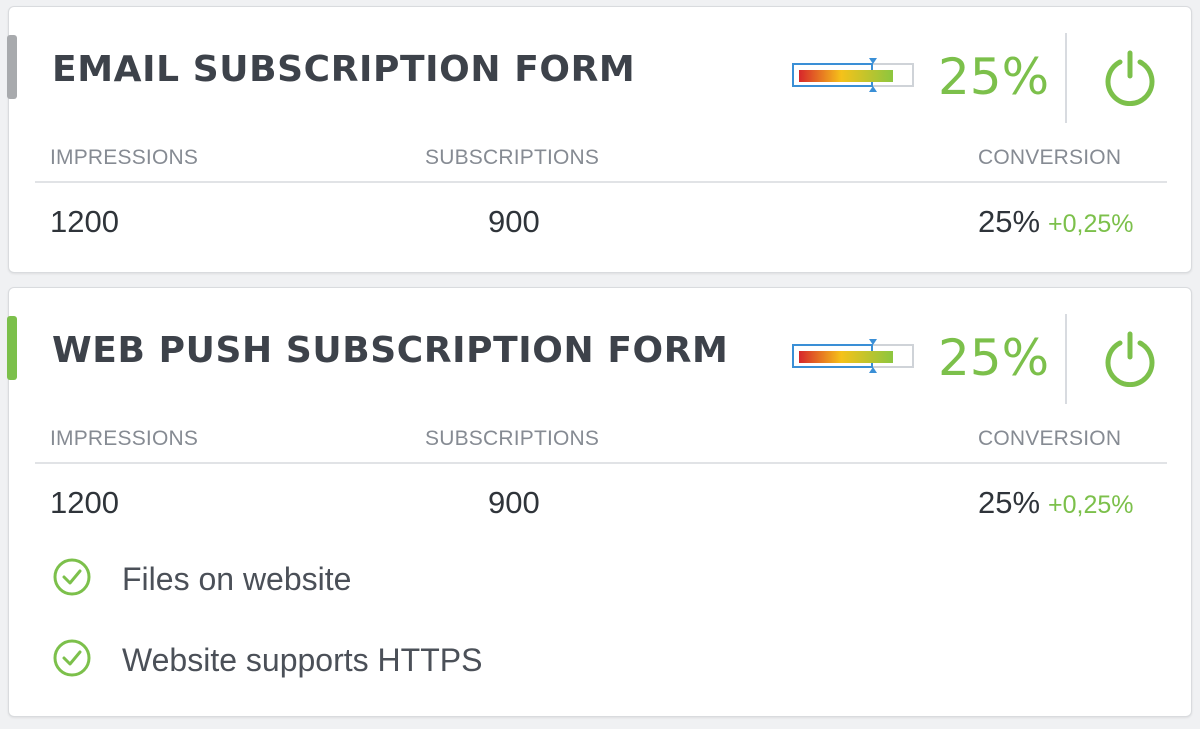 The image size is (1200, 729). I want to click on checklist-label: Files on website, so click(237, 579).